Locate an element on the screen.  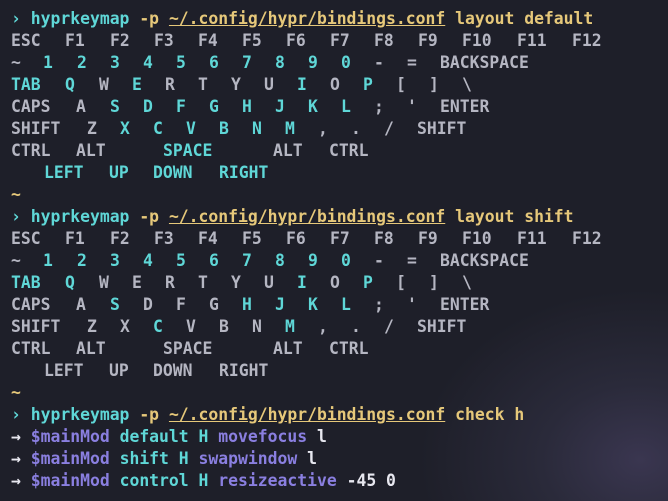
key-6: 6 is located at coordinates (214, 62).